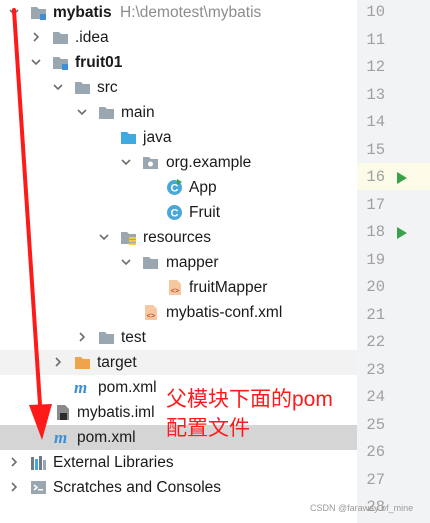 This screenshot has height=523, width=430. I want to click on tree-item-label: target, so click(117, 362).